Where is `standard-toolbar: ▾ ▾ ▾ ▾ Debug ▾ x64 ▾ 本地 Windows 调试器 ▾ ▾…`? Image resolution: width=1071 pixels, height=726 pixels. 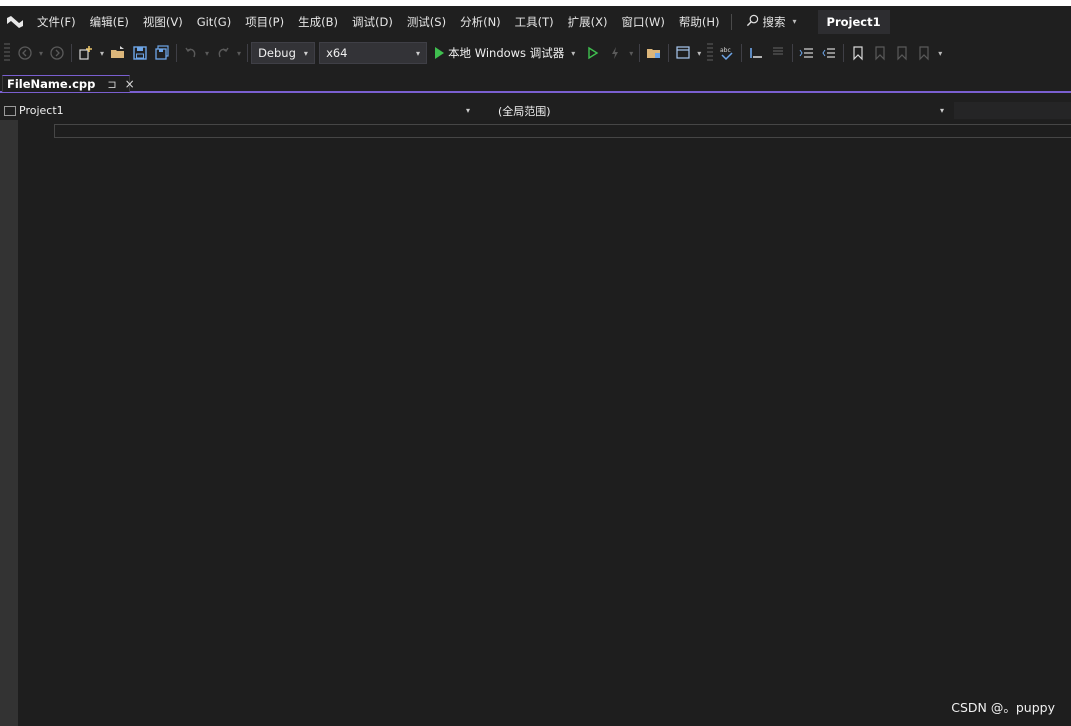
standard-toolbar: ▾ ▾ ▾ ▾ Debug ▾ x64 ▾ 本地 Windows 调试器 ▾ ▾… is located at coordinates (535, 53).